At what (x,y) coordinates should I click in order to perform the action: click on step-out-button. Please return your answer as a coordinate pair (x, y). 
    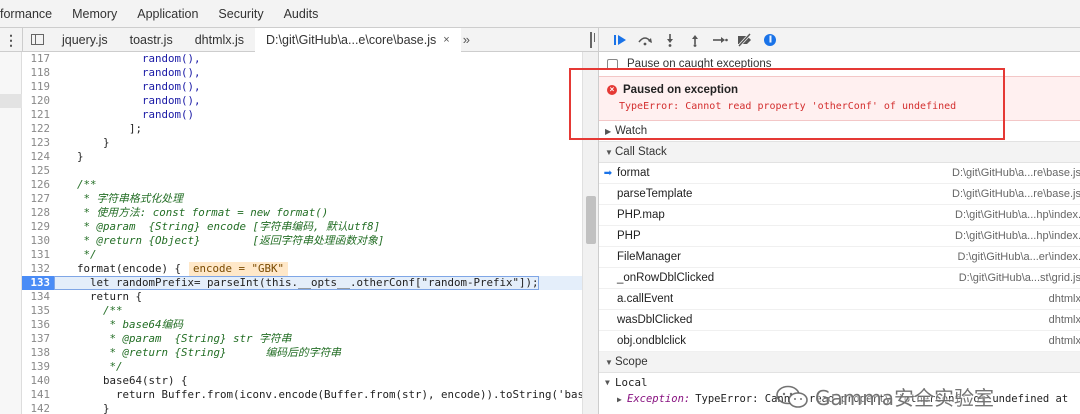
    Looking at the image, I should click on (695, 40).